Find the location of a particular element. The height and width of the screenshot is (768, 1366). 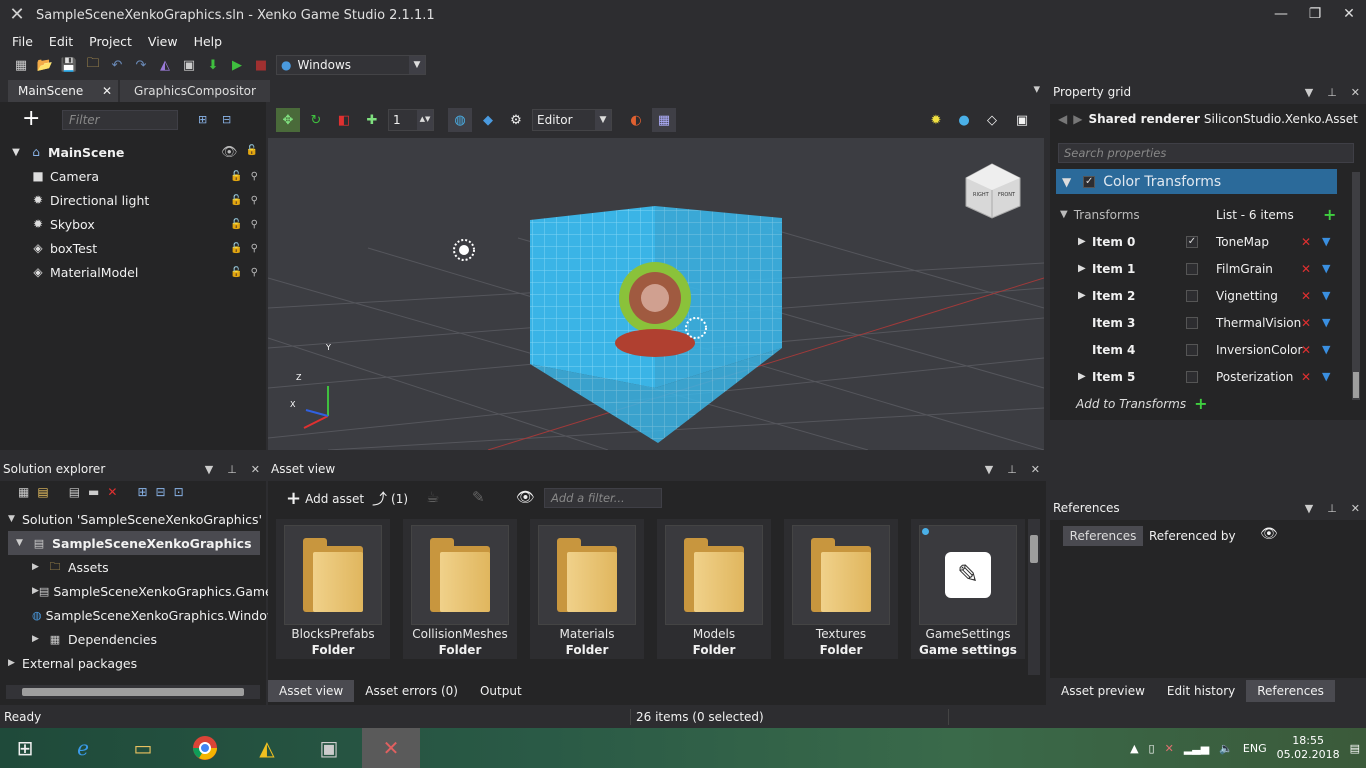

xenko-taskbar-icon: ✕ is located at coordinates (391, 748).